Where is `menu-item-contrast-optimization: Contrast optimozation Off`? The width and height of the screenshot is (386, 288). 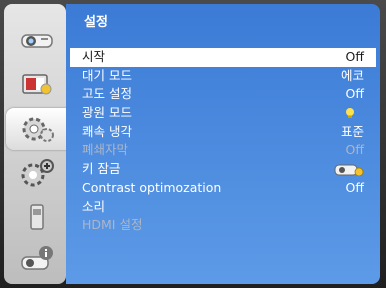
menu-item-contrast-optimization: Contrast optimozation Off is located at coordinates (223, 188).